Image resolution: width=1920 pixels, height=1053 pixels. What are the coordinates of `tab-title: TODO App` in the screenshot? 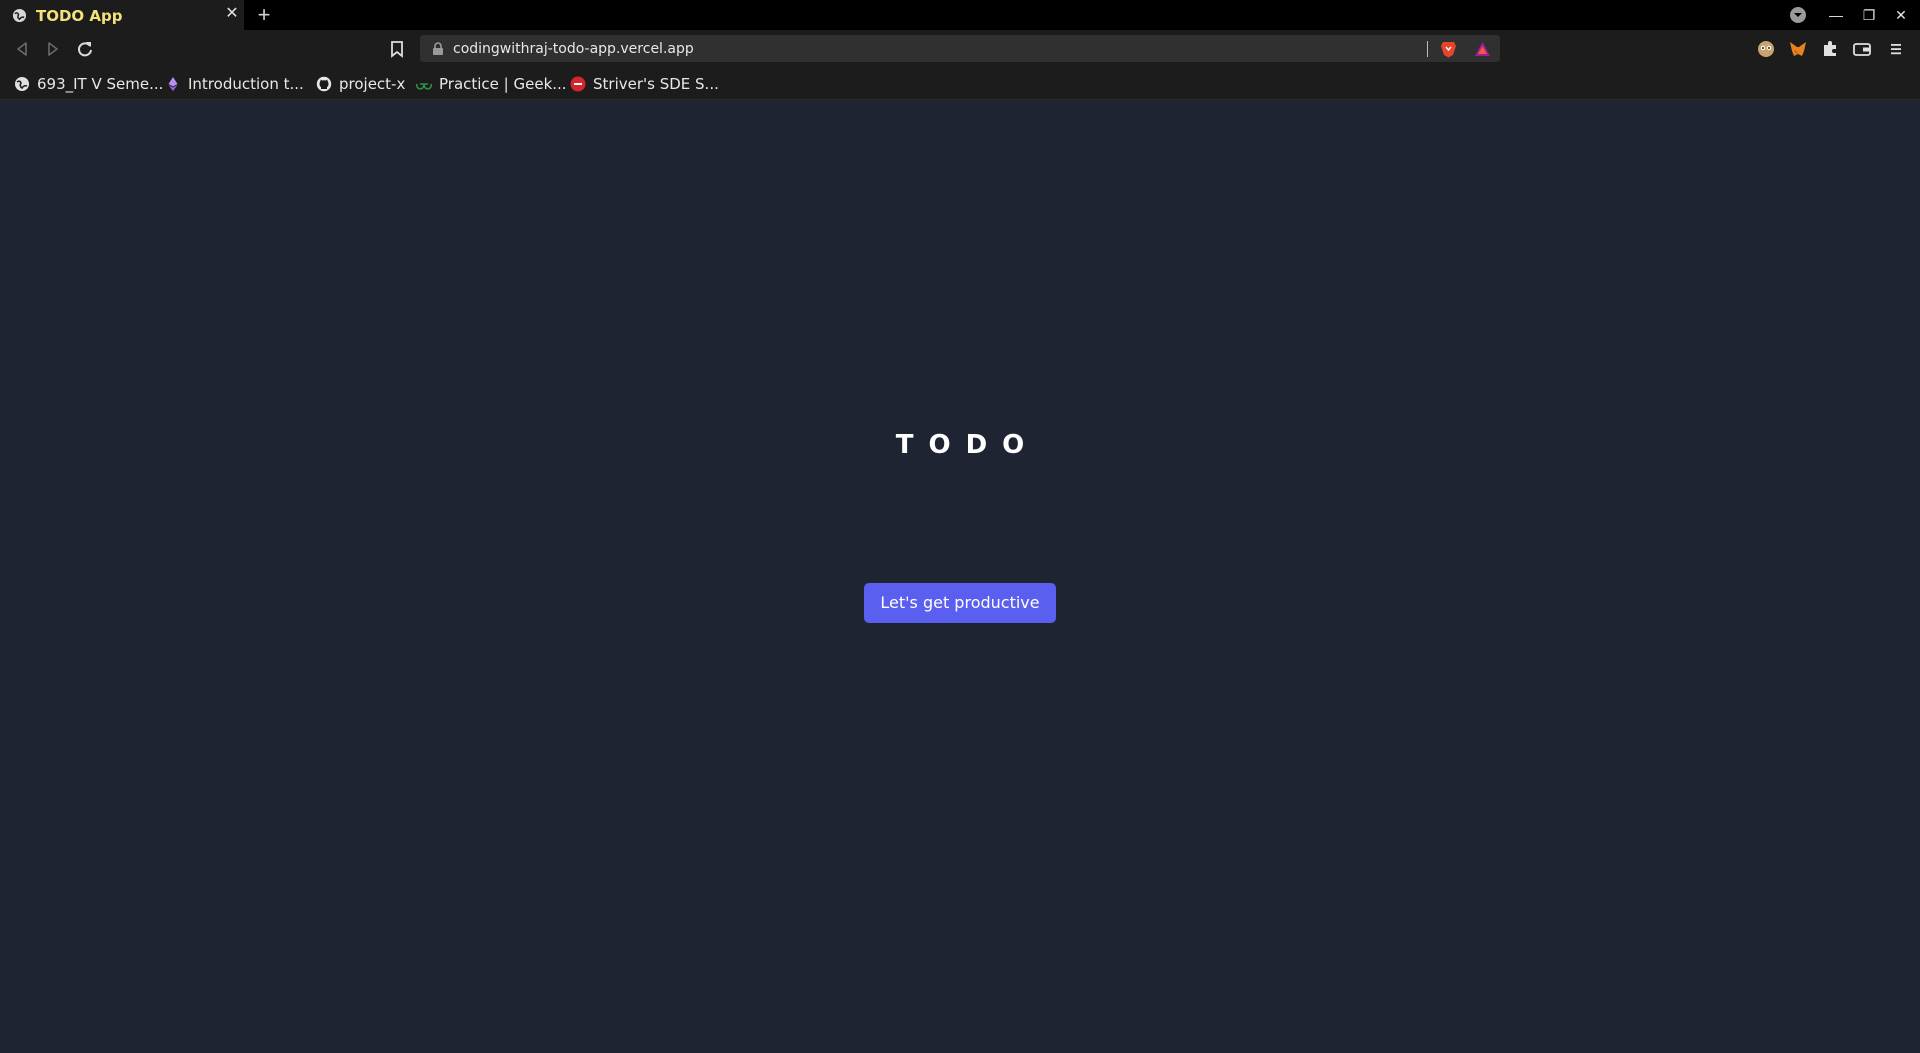 It's located at (79, 16).